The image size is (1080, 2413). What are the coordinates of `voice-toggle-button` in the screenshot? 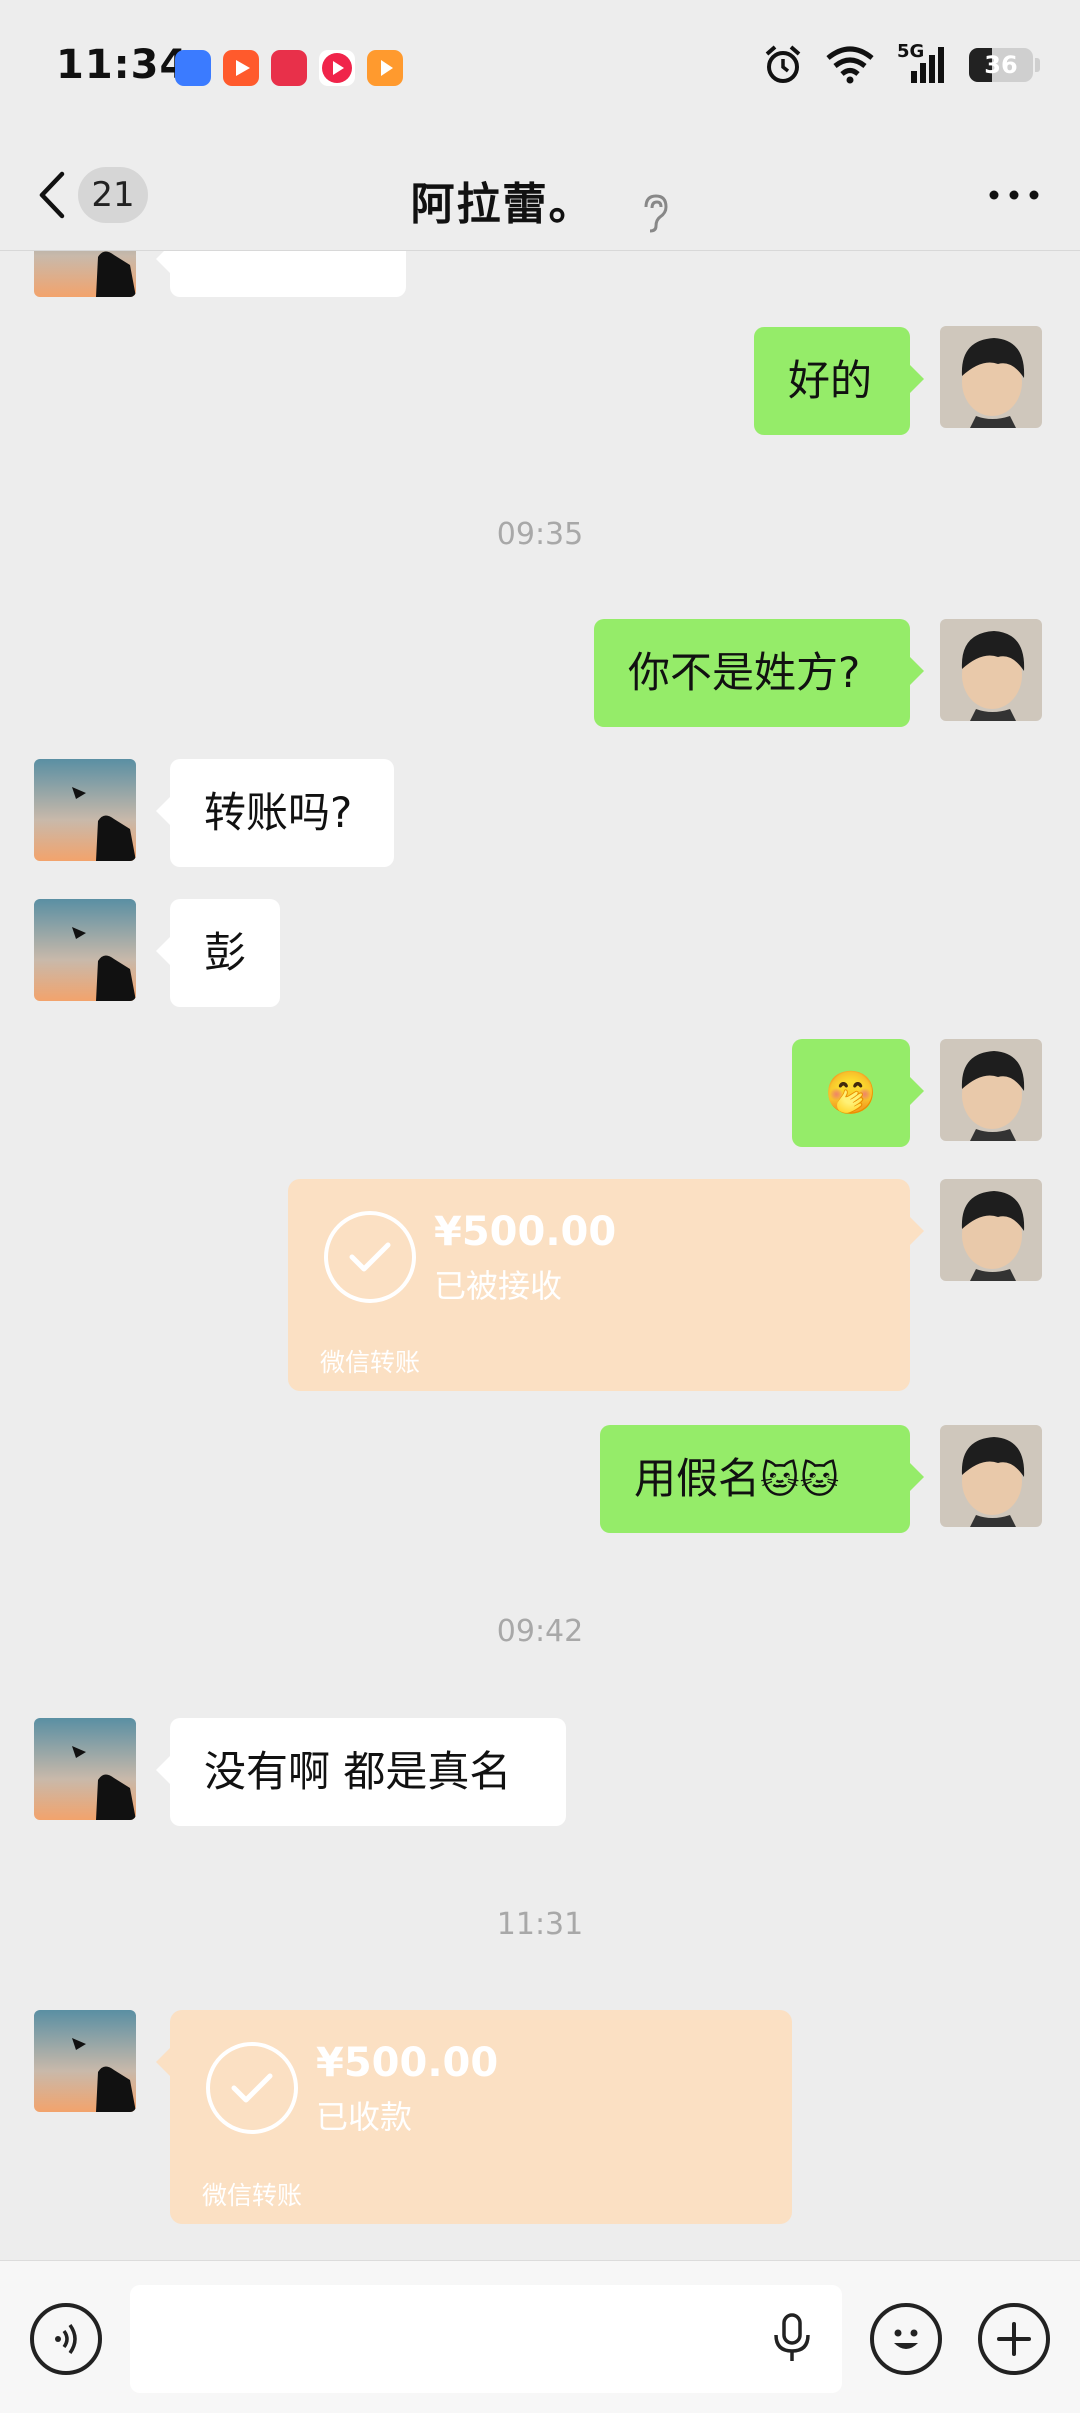 It's located at (66, 2339).